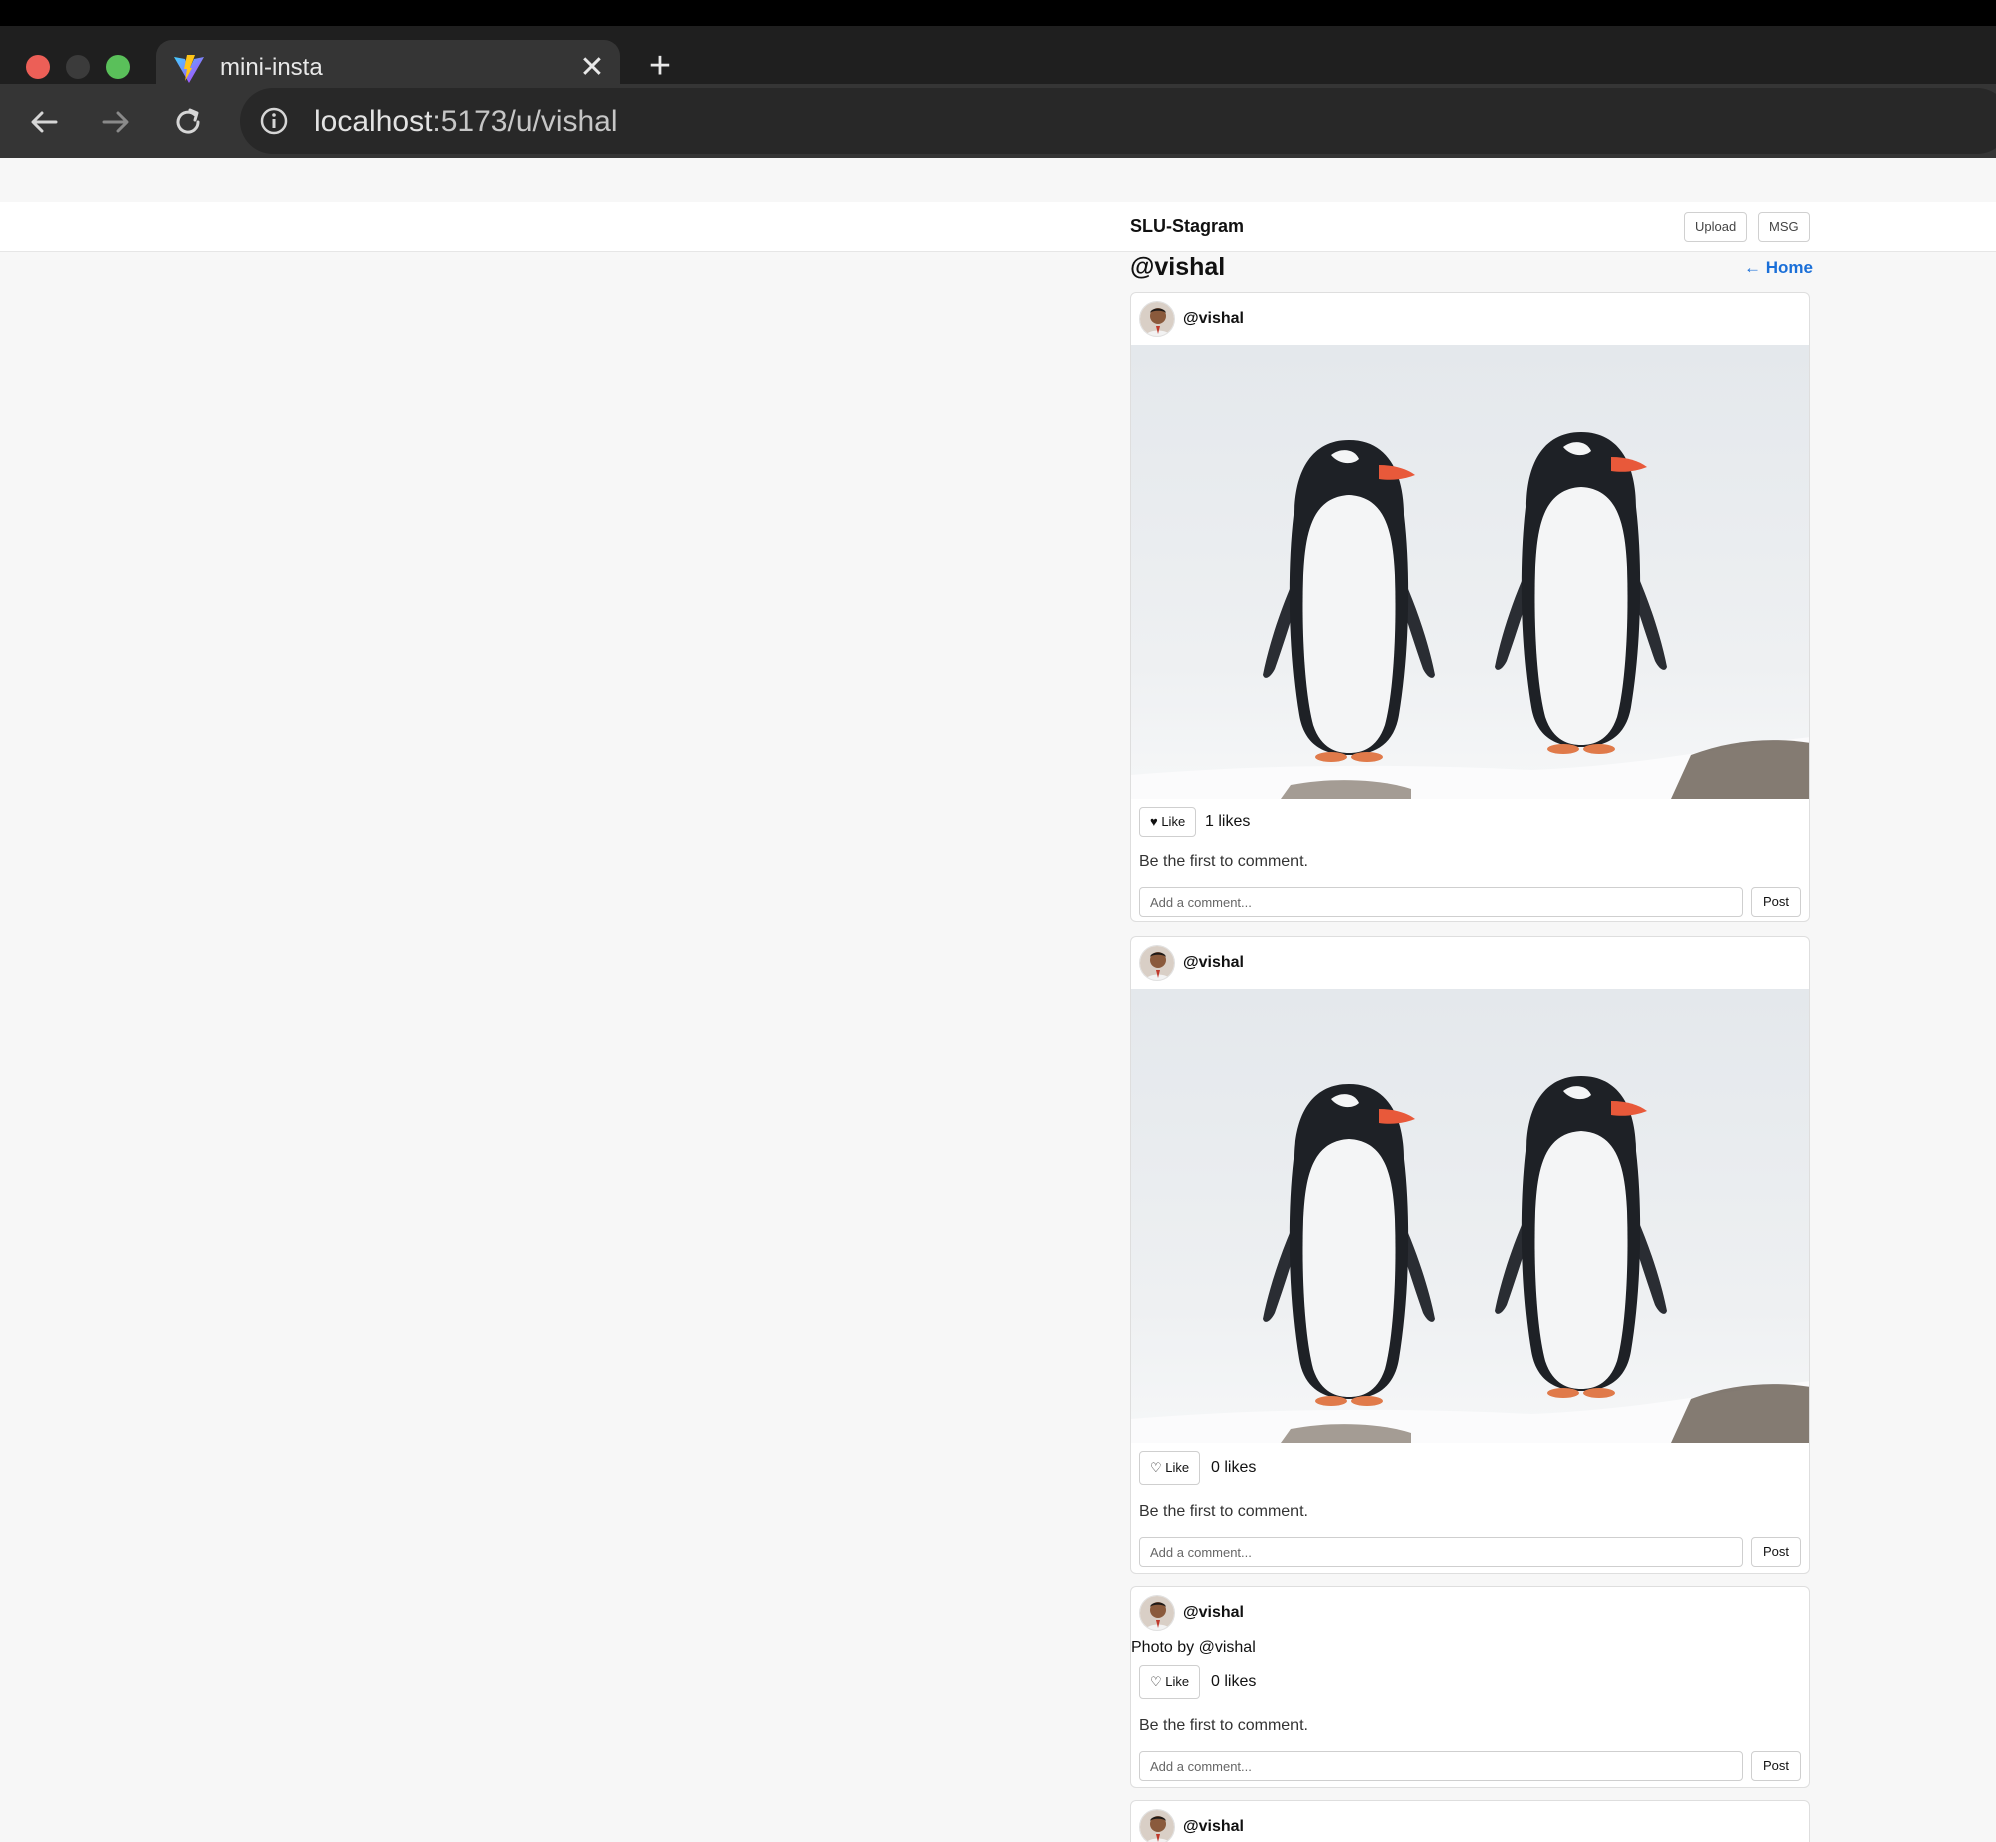 The image size is (1996, 1842). Describe the element at coordinates (118, 67) in the screenshot. I see `maximize-window-button` at that location.